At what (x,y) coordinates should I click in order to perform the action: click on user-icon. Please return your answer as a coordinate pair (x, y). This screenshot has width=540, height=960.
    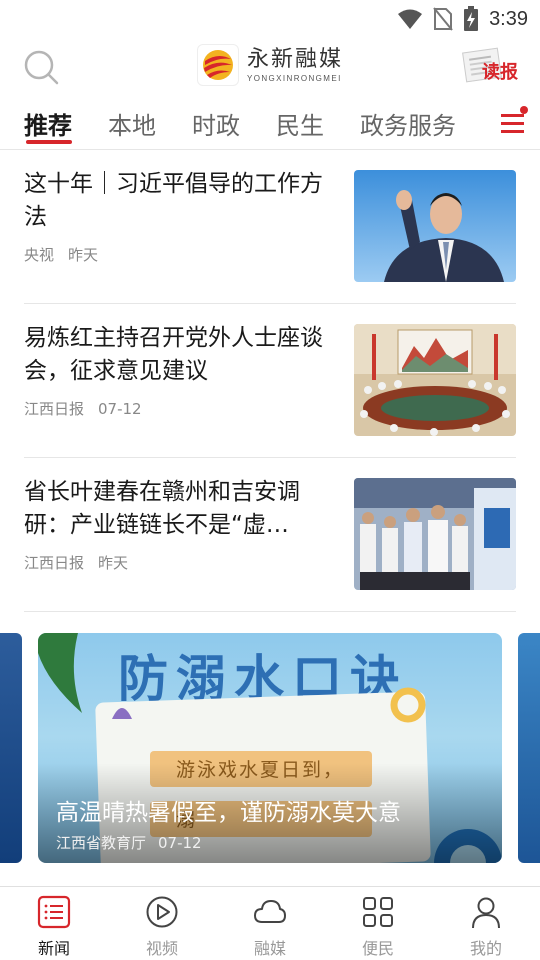
    Looking at the image, I should click on (486, 913).